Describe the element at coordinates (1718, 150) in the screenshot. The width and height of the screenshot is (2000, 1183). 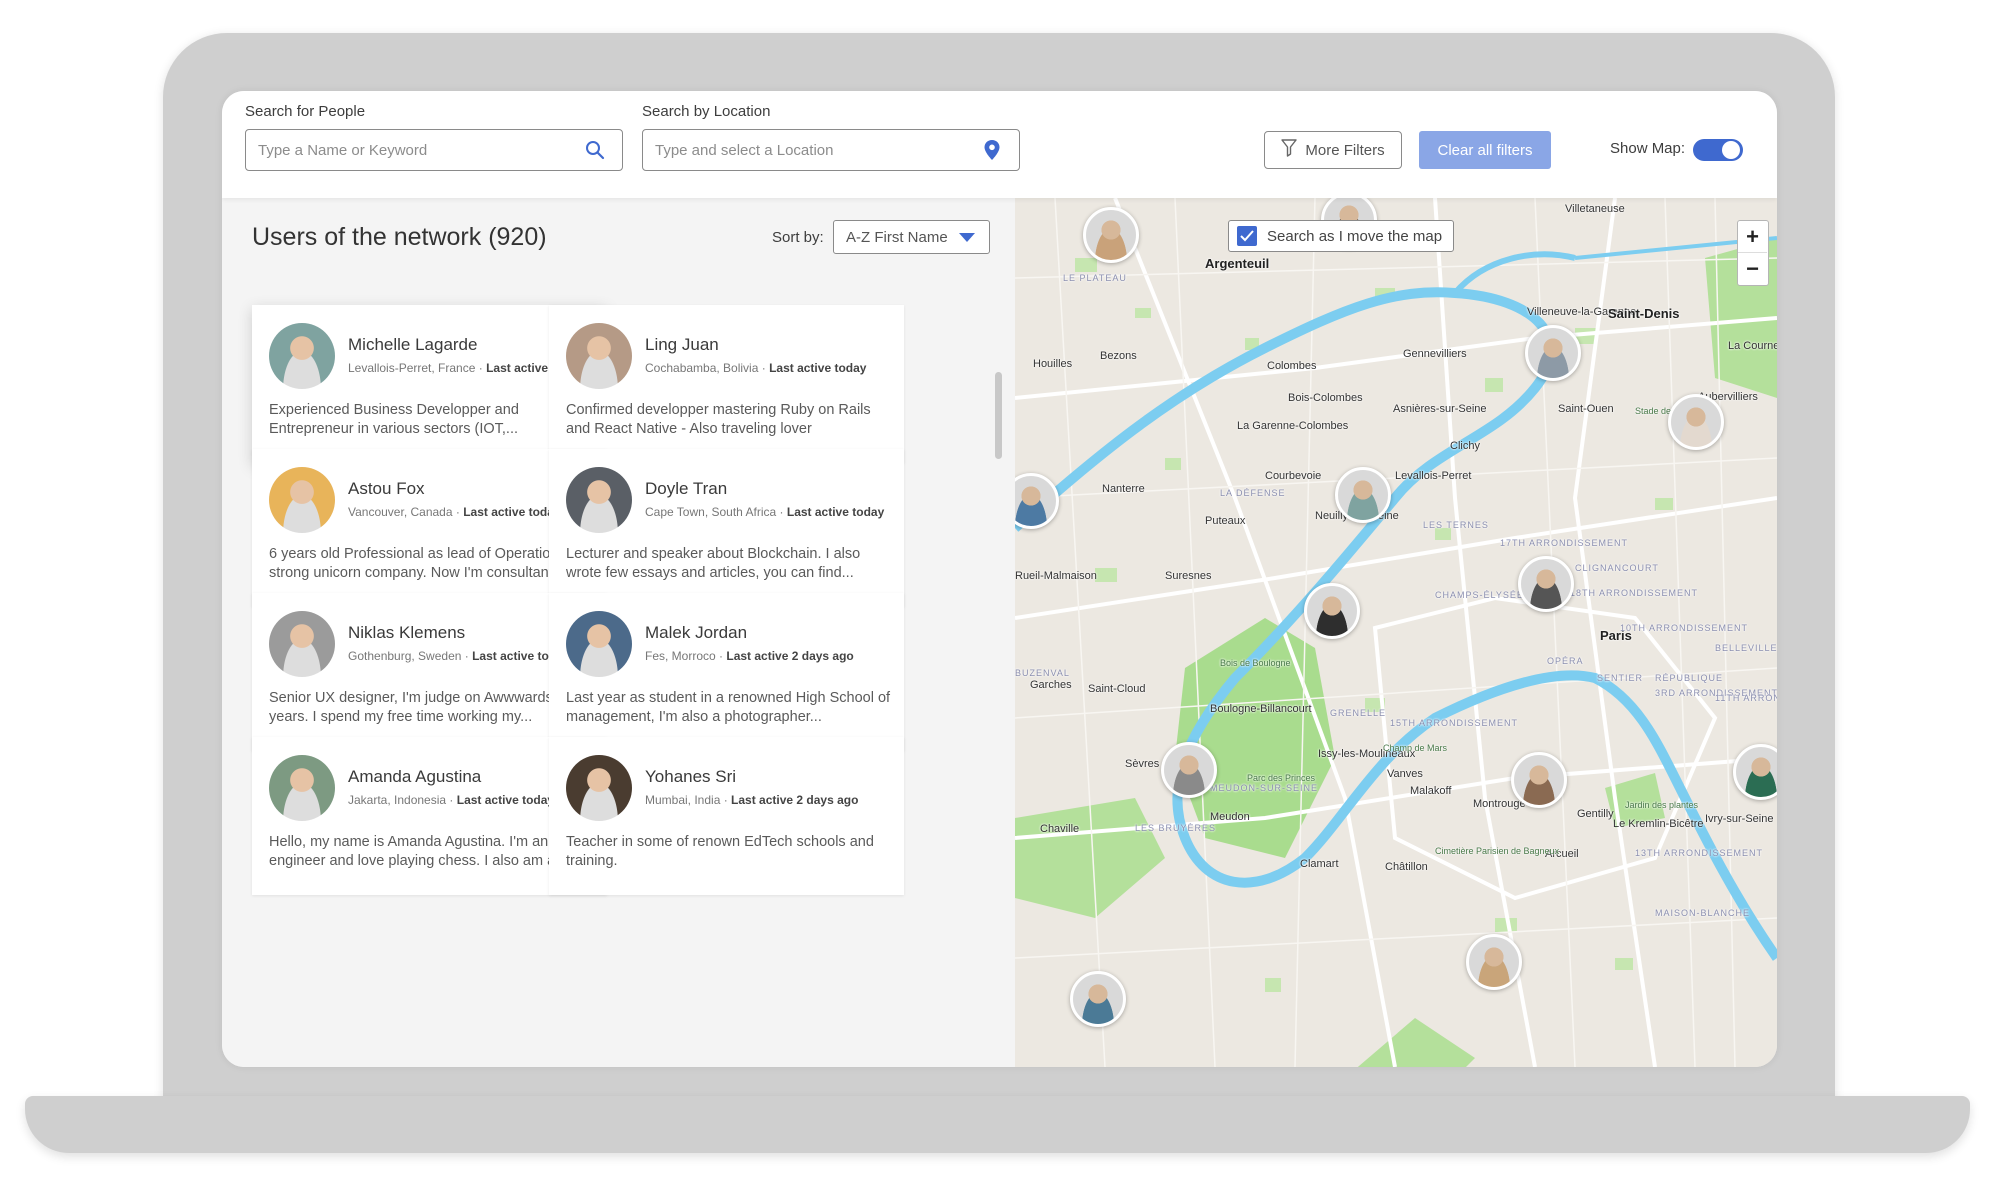
I see `show-map-toggle` at that location.